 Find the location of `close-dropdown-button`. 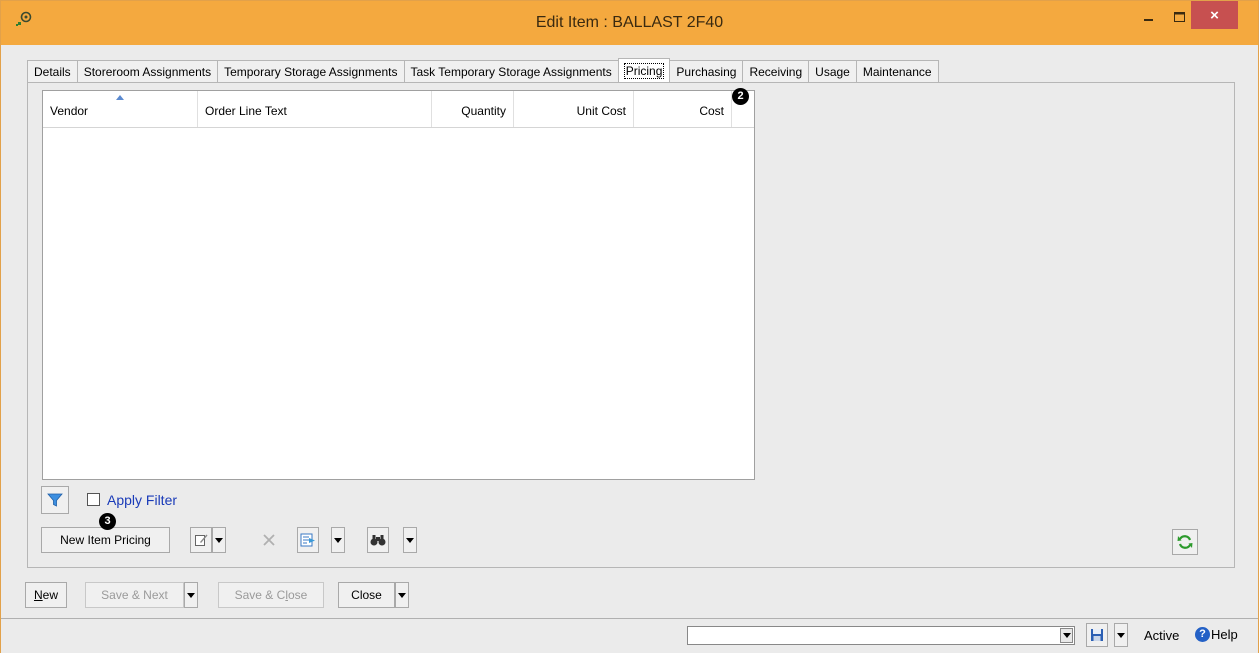

close-dropdown-button is located at coordinates (402, 595).